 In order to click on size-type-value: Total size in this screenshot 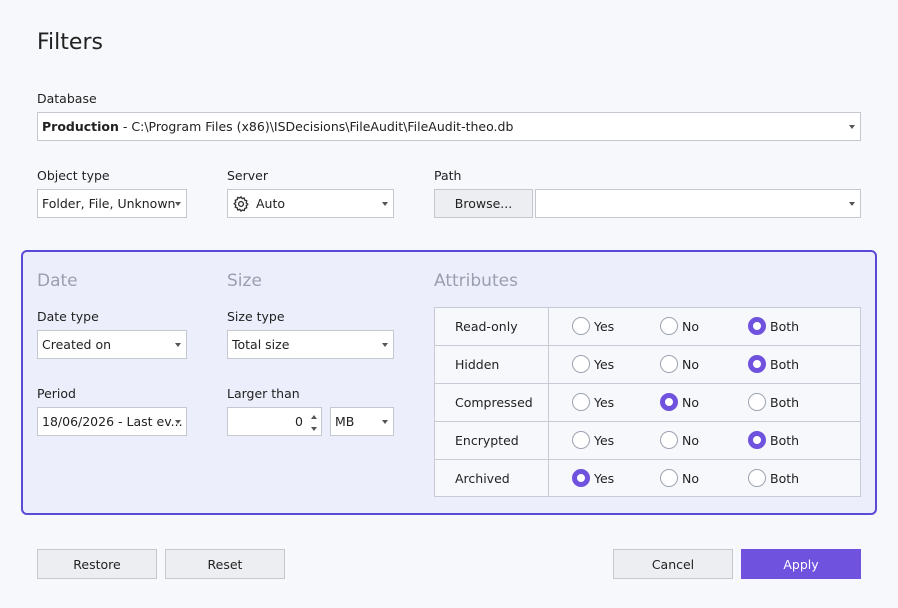, I will do `click(261, 344)`.